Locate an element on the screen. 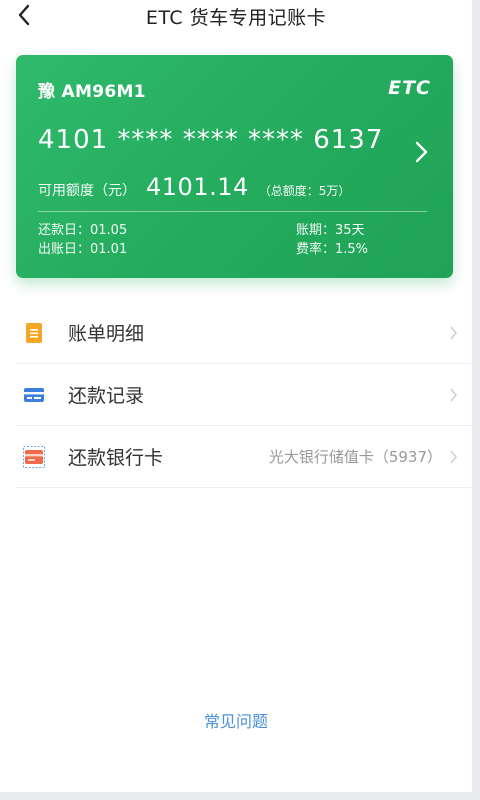 The height and width of the screenshot is (800, 480). page-title: ETC 货车专用记账卡 is located at coordinates (236, 18).